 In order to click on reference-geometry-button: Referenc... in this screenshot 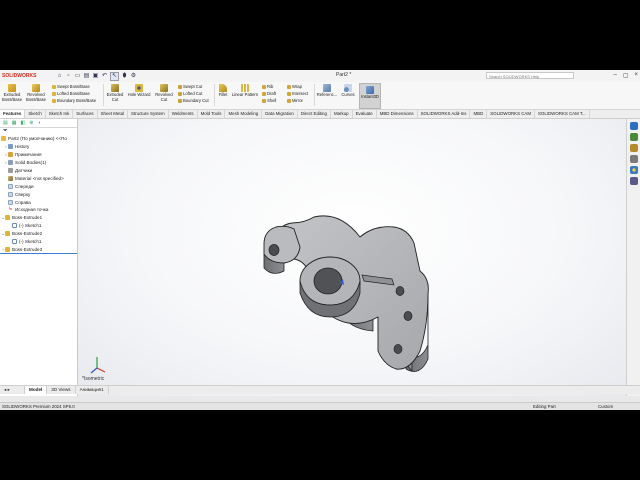, I will do `click(327, 91)`.